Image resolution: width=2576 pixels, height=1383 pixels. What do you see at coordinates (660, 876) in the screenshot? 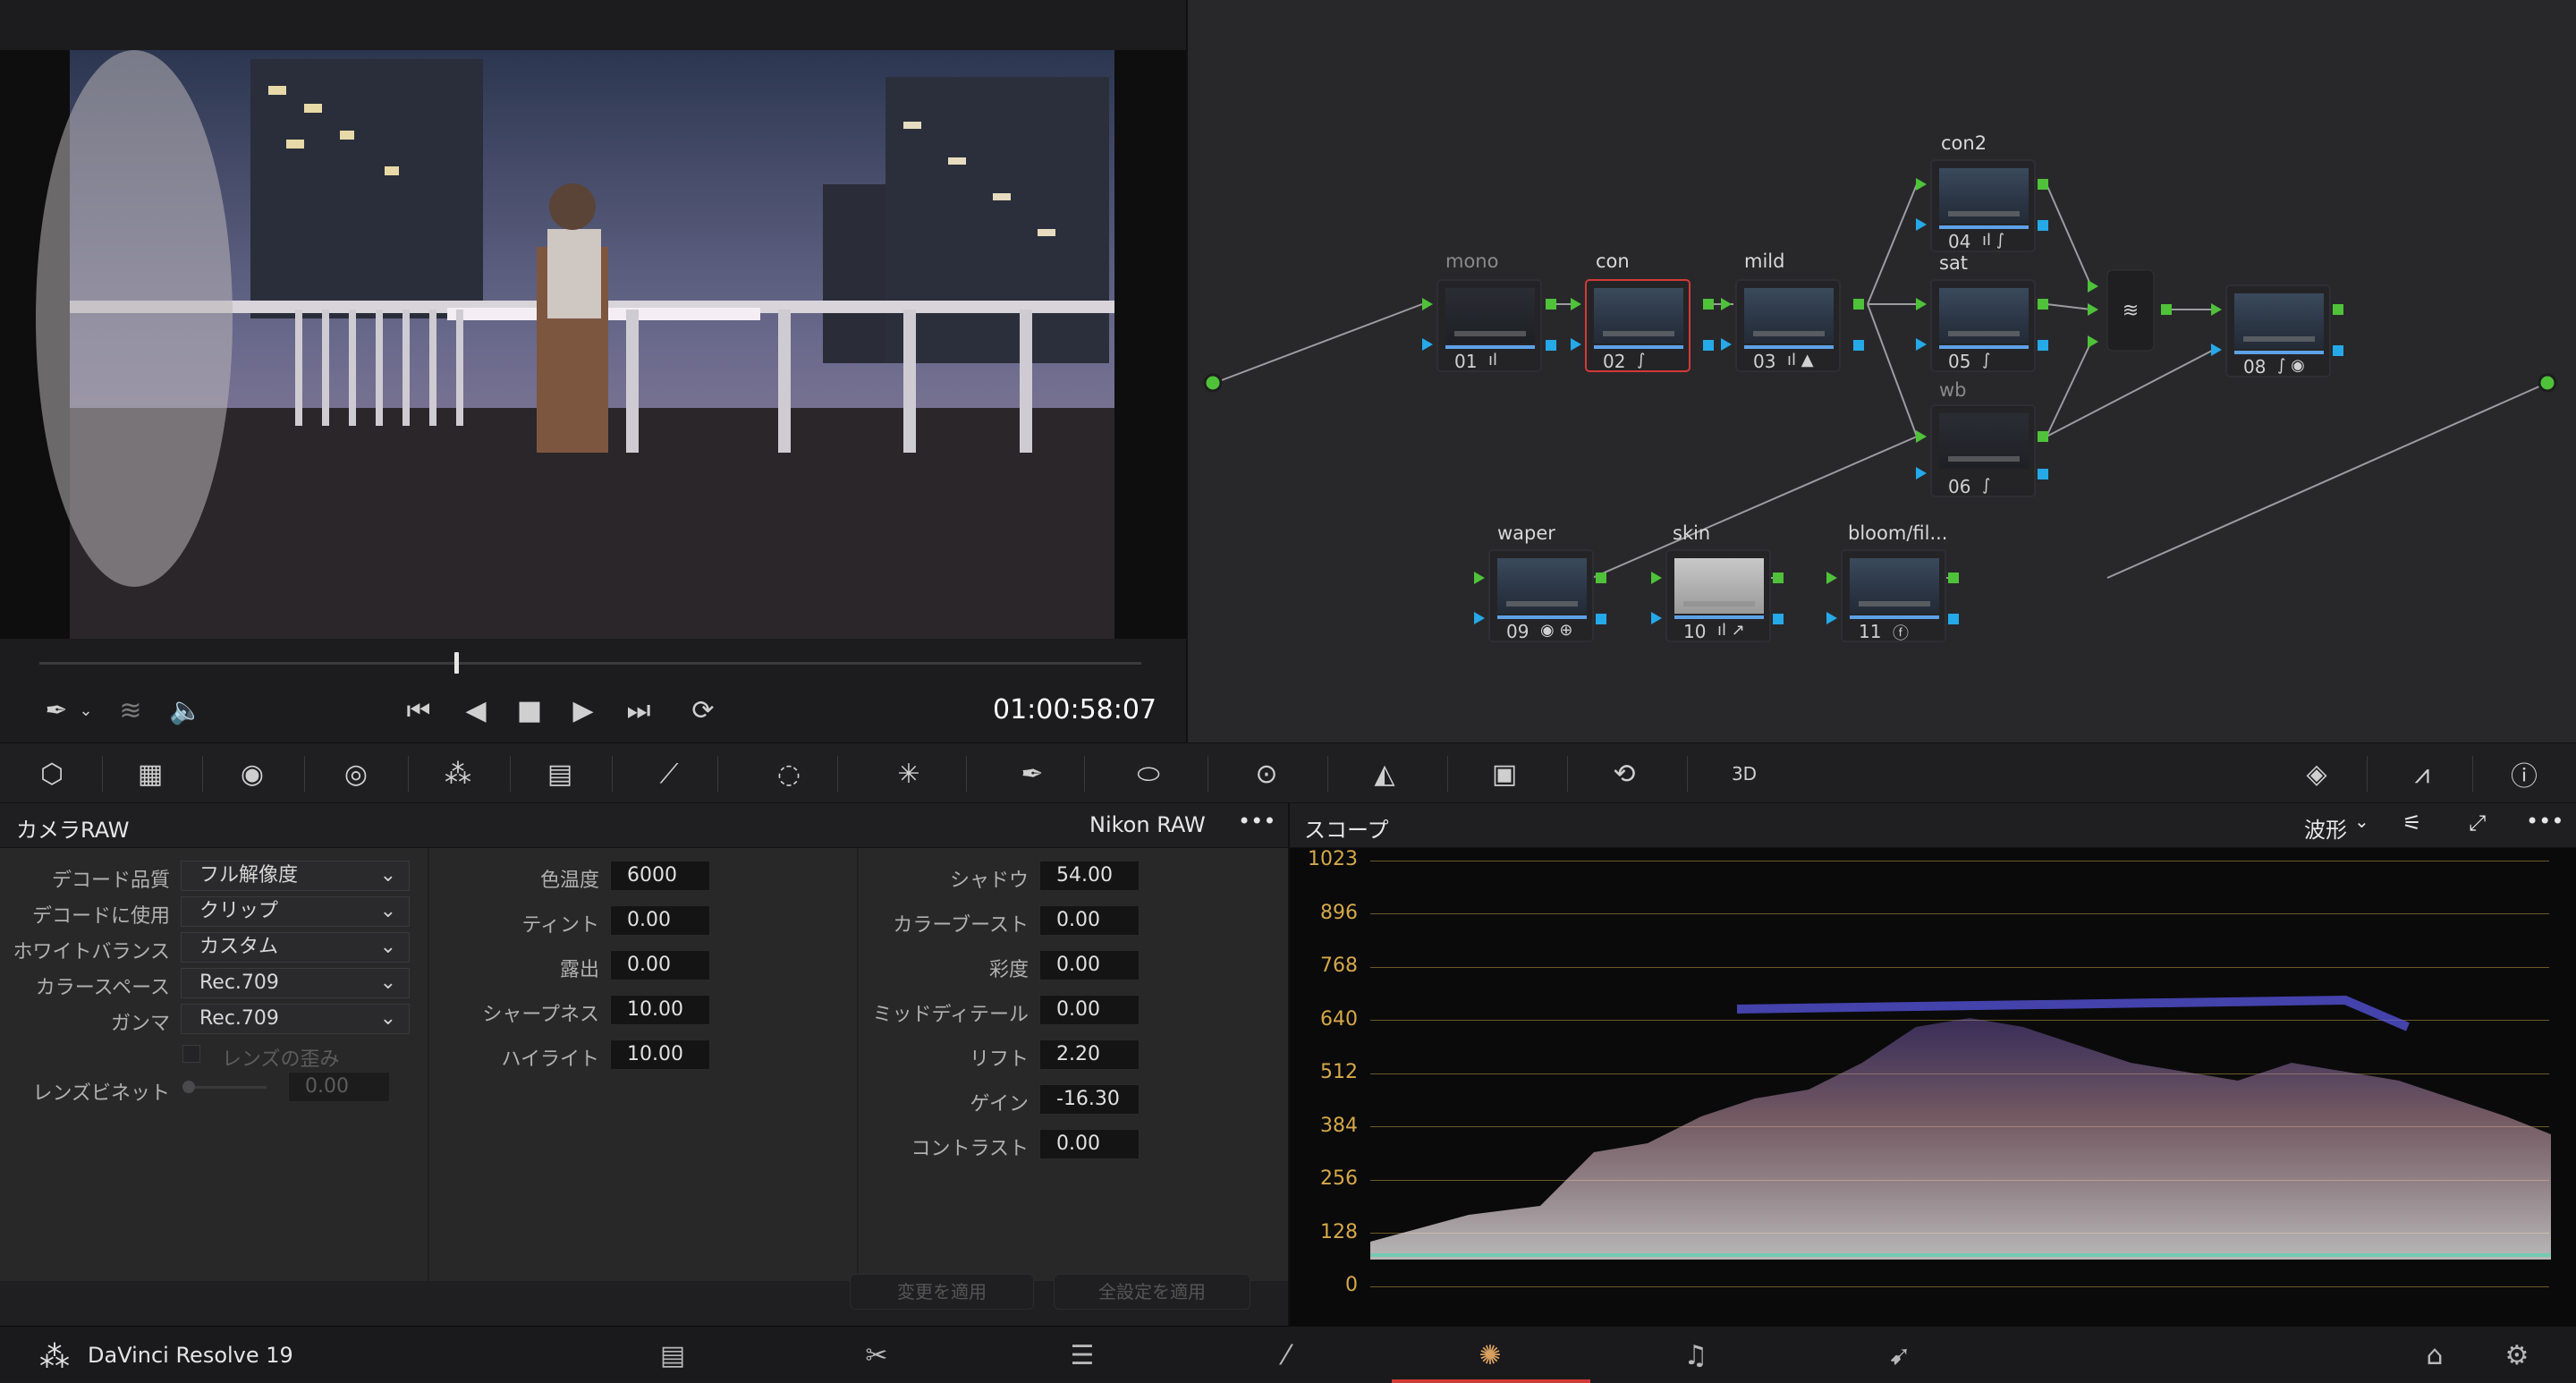
I see `color-temp-field: 6000` at bounding box center [660, 876].